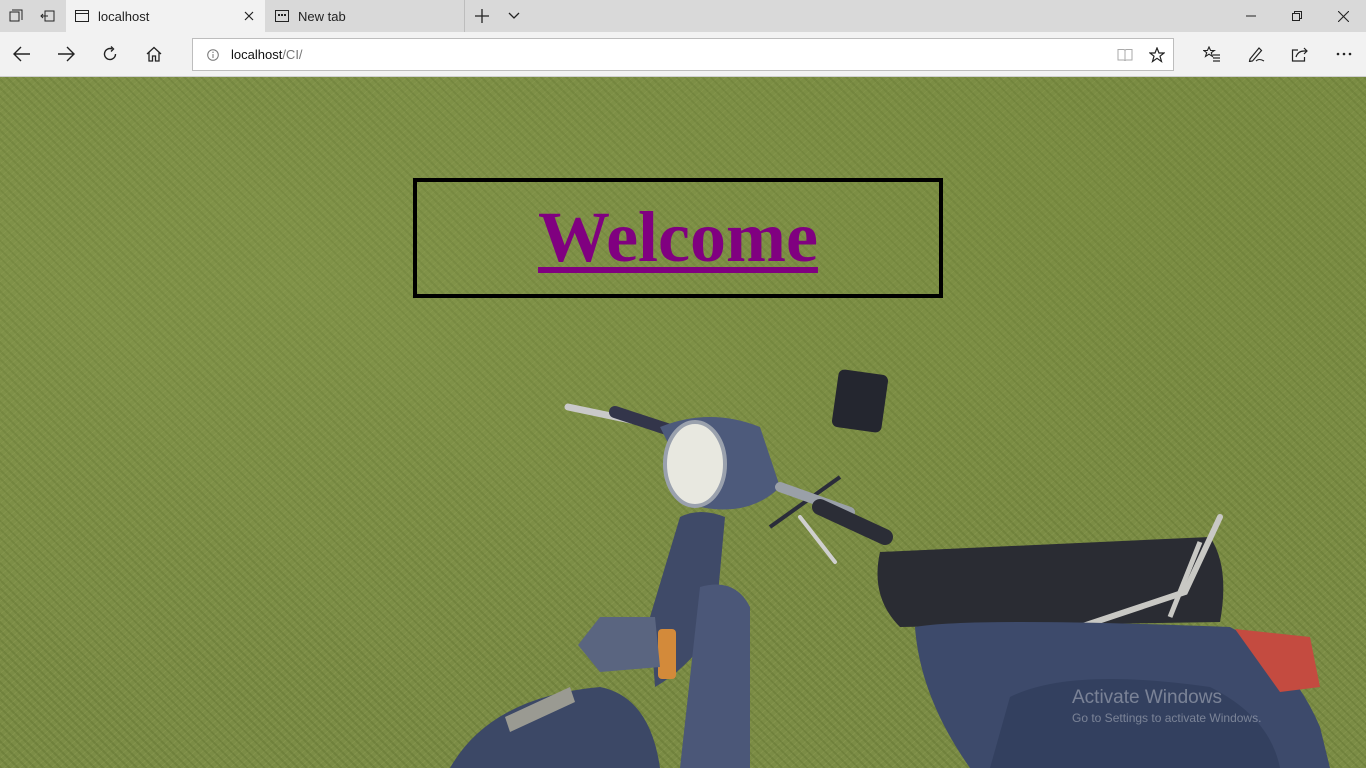 This screenshot has width=1366, height=768. I want to click on welcome-heading: Welcome, so click(678, 237).